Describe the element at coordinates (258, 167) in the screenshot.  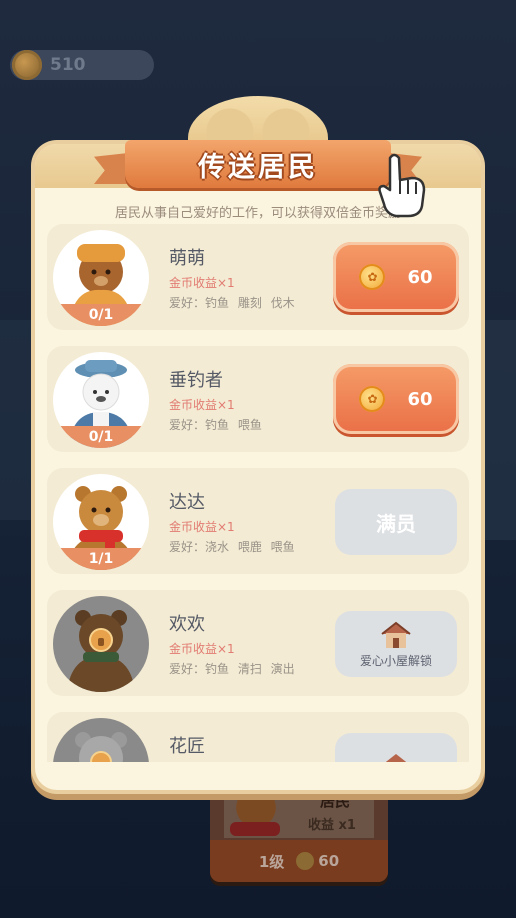
I see `dialog-title: 传送居民` at that location.